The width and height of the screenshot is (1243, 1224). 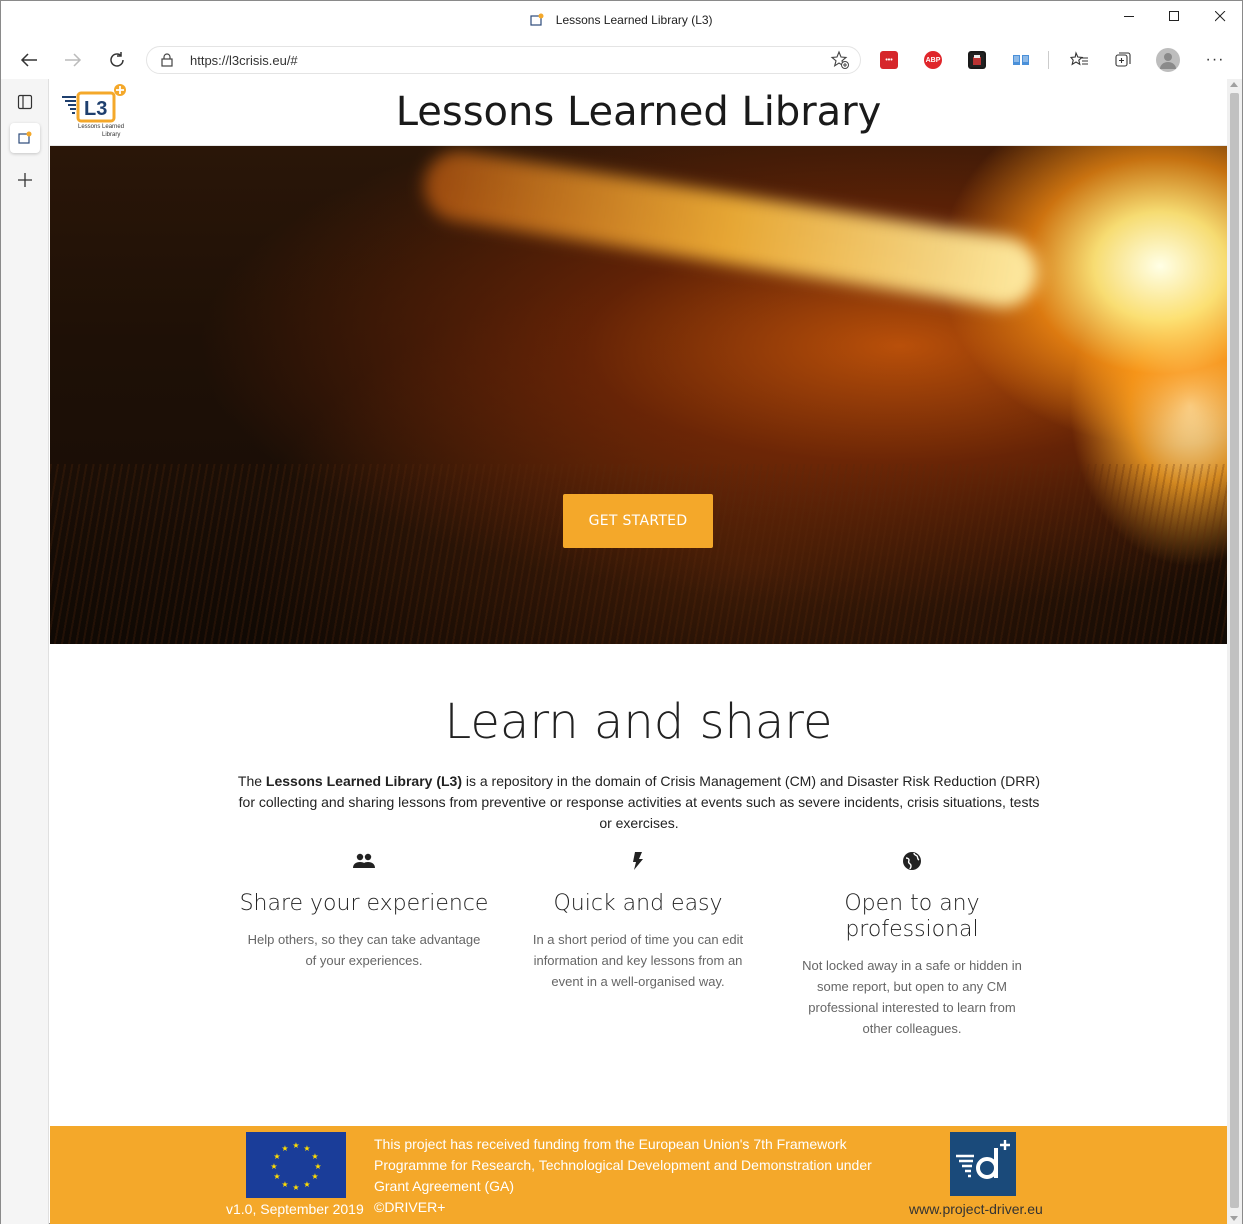 I want to click on eu-flag-icon: ★ ★ ★ ★ ★ ★ ★ ★ ★ ★ ★ ★, so click(x=295, y=1166).